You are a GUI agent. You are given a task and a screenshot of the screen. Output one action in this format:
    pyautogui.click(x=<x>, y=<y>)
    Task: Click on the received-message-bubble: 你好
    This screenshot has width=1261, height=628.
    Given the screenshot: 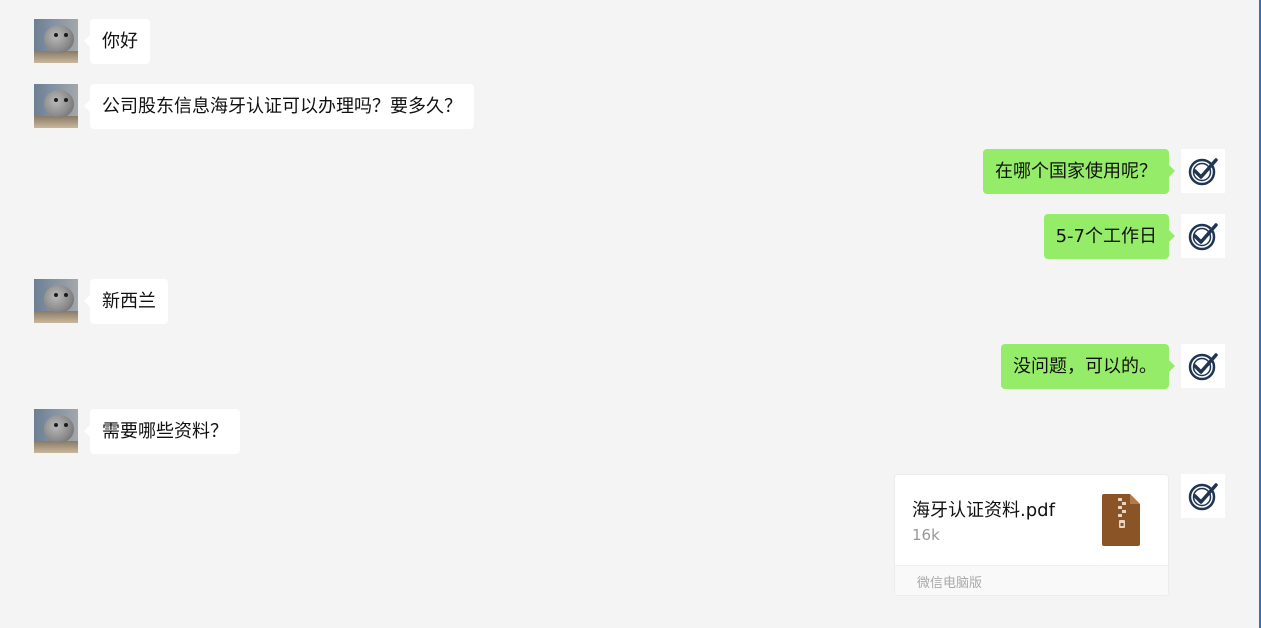 What is the action you would take?
    pyautogui.click(x=117, y=41)
    